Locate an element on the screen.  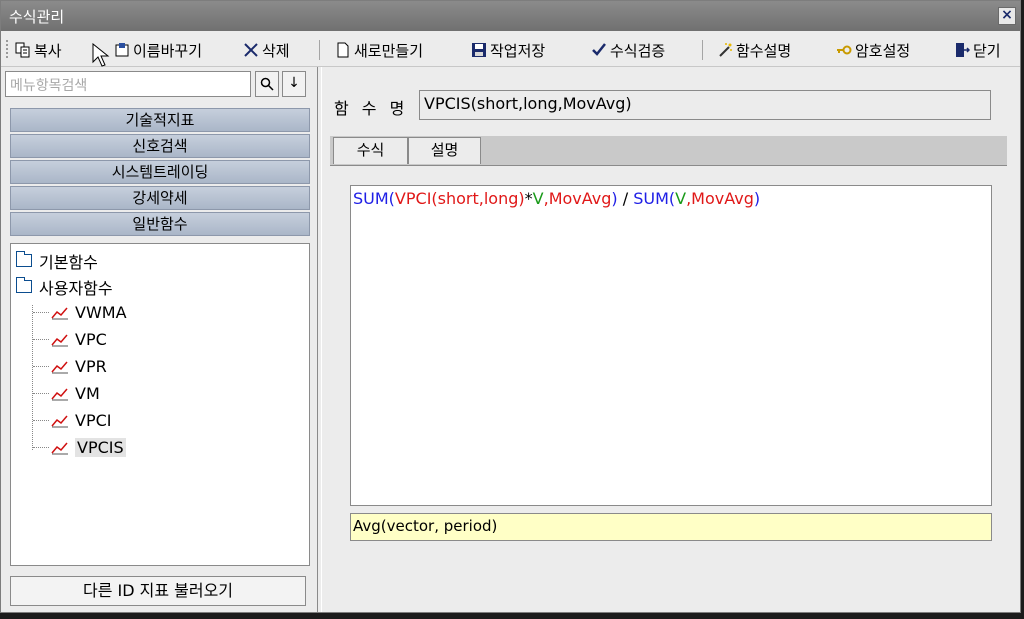
key-icon is located at coordinates (844, 50).